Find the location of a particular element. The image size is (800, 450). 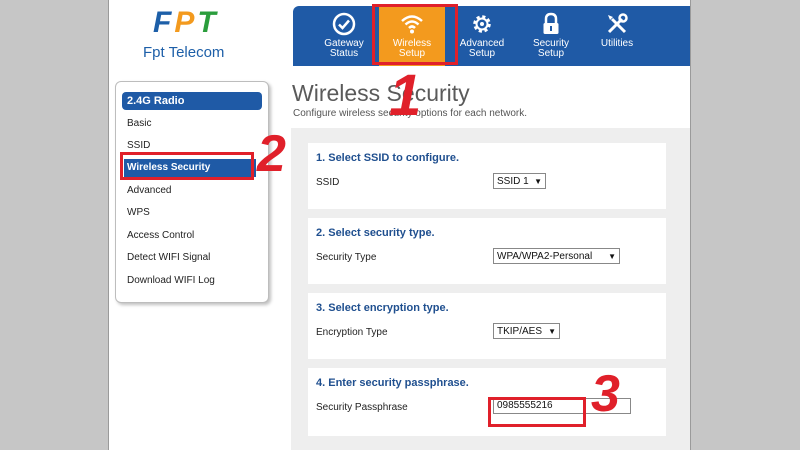

ssid-select: SSID 1 ▼ is located at coordinates (519, 181).